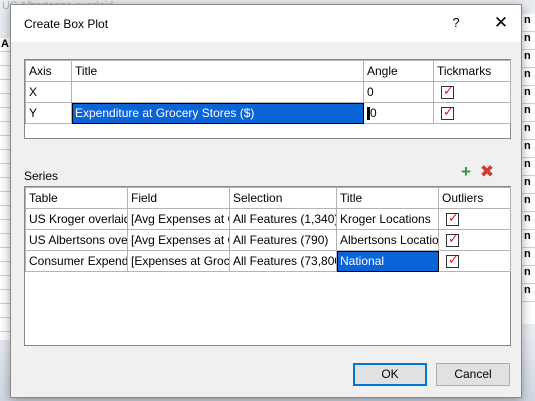  What do you see at coordinates (398, 71) in the screenshot?
I see `angle-column-header: Angle` at bounding box center [398, 71].